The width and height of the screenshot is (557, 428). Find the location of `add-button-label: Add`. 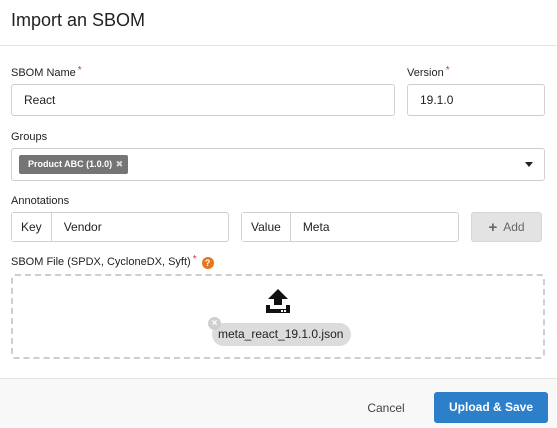

add-button-label: Add is located at coordinates (514, 227).